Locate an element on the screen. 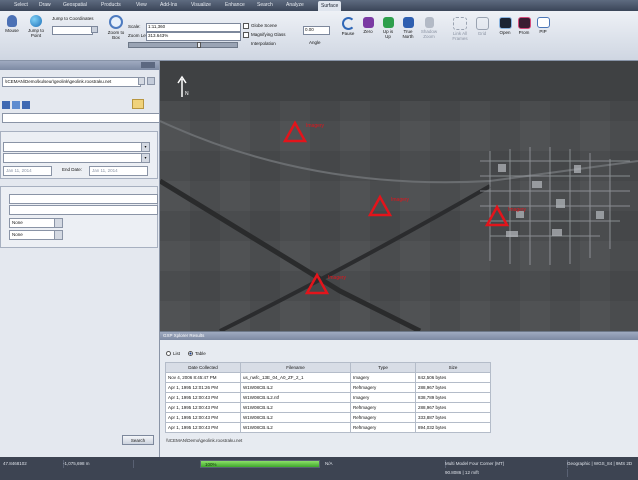  tab-products: Products is located at coordinates (111, 5).